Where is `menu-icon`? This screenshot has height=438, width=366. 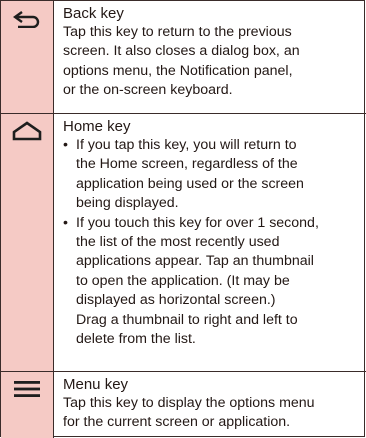 menu-icon is located at coordinates (27, 409).